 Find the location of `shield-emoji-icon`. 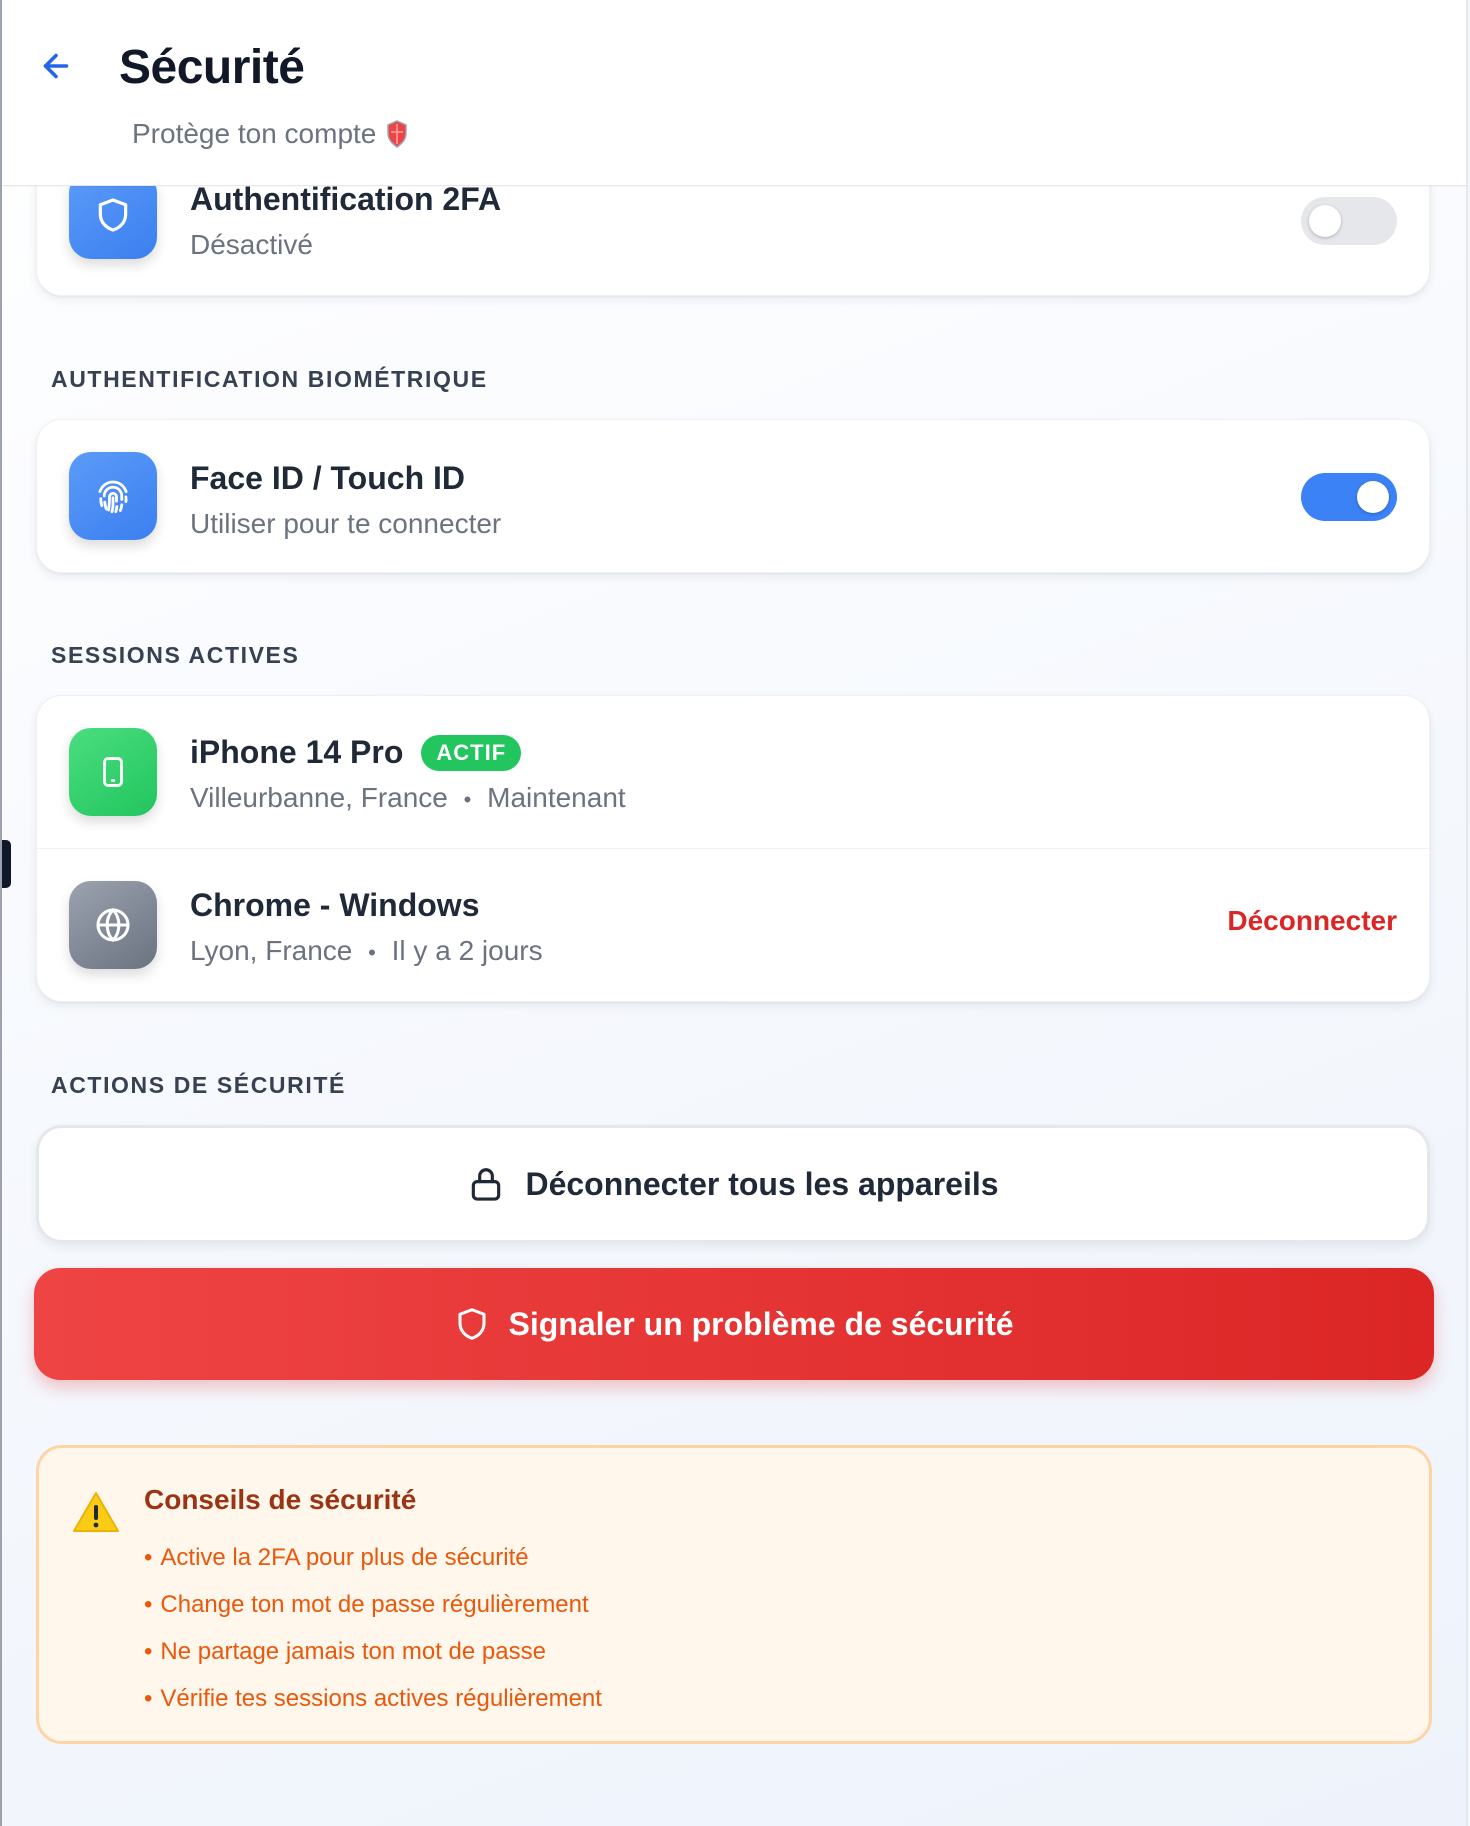

shield-emoji-icon is located at coordinates (397, 134).